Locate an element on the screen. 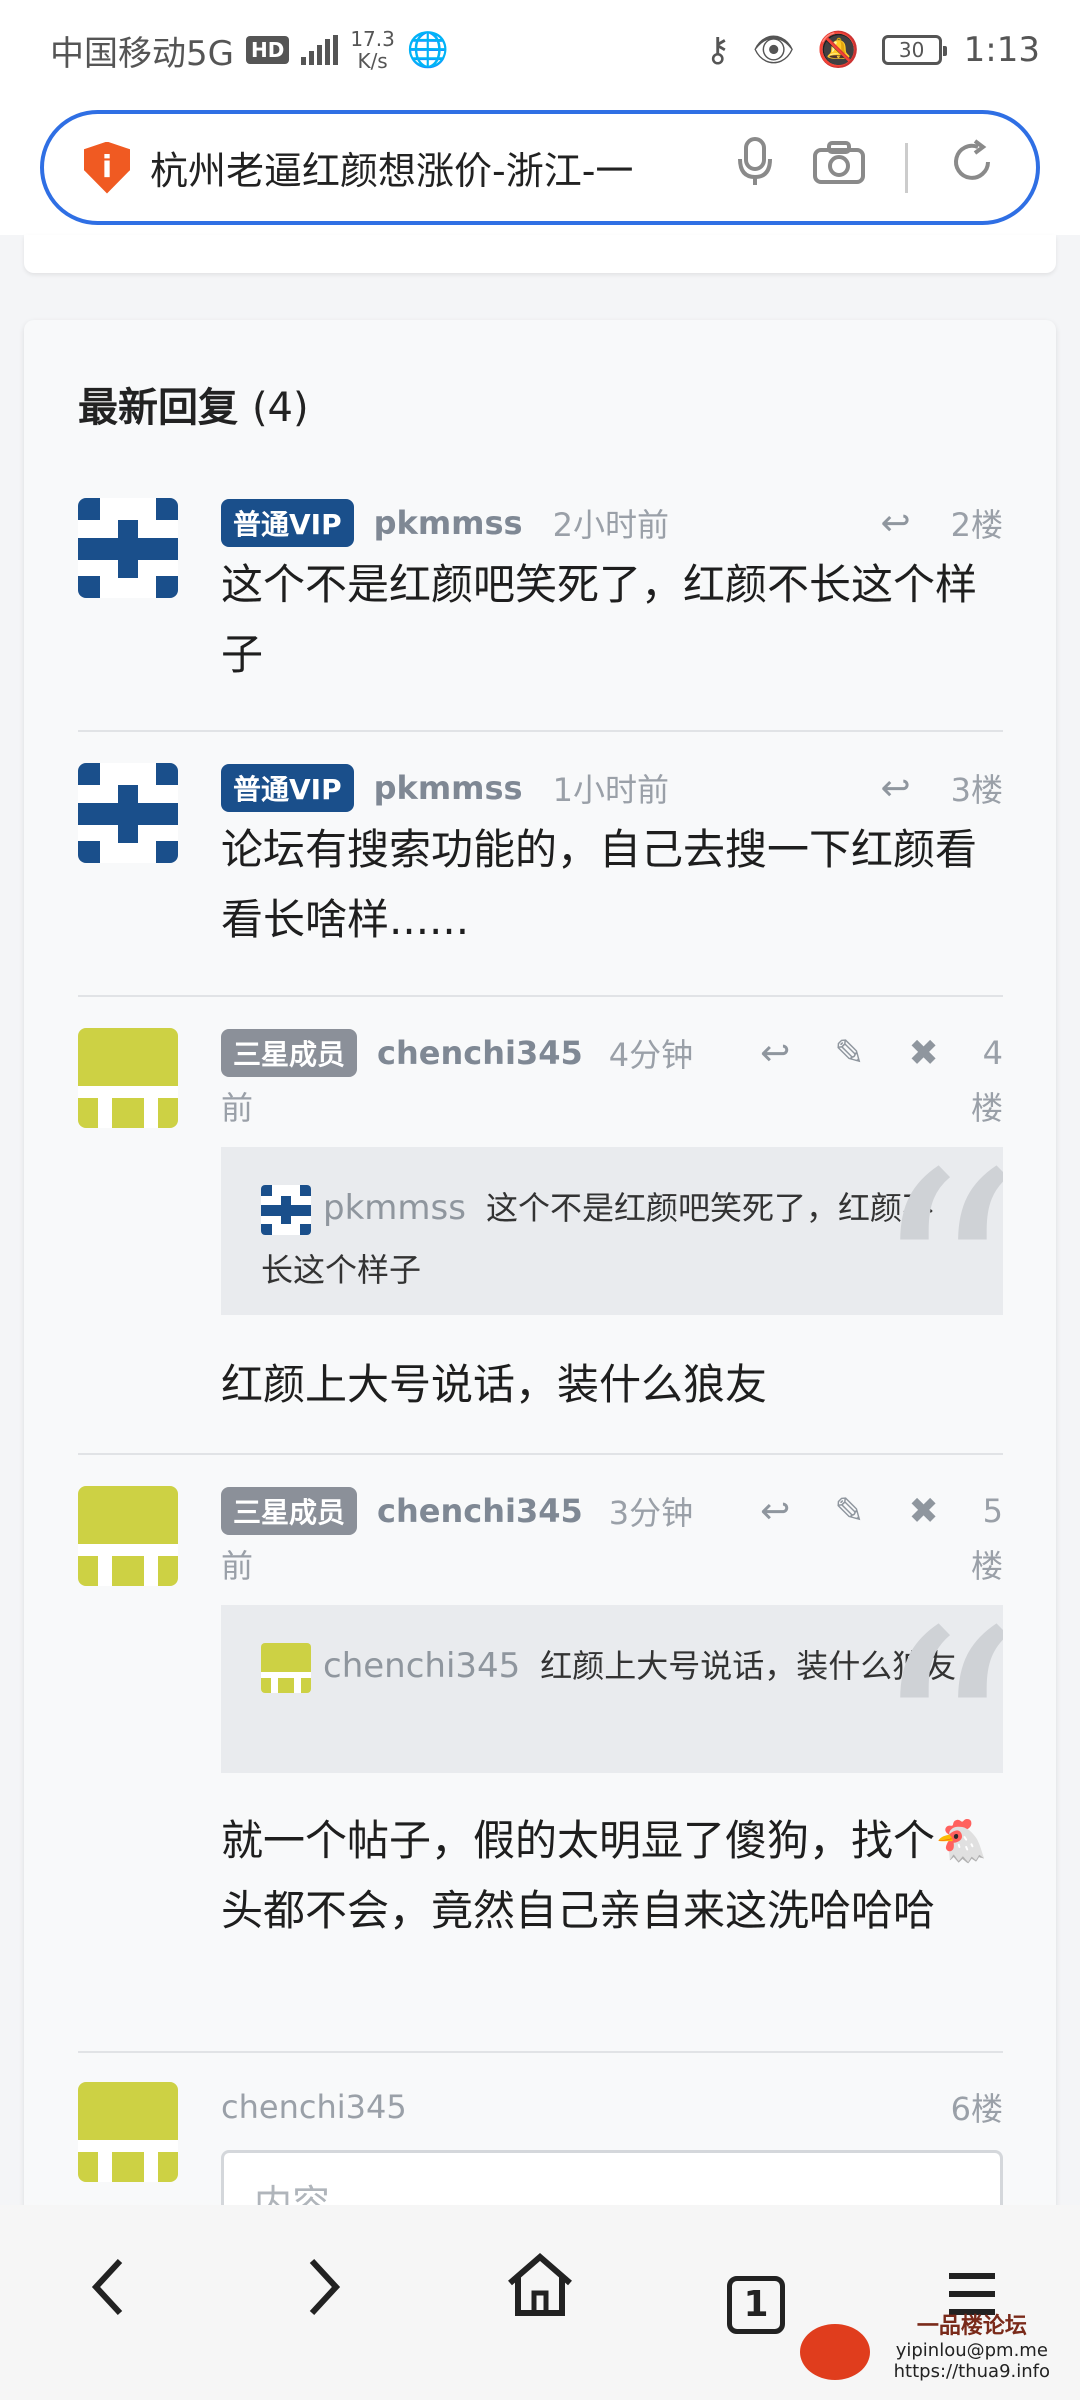 The height and width of the screenshot is (2400, 1080). post-meta: 三星成员 chenchi345 4分钟 ↩ ✎ ✖ 4 is located at coordinates (612, 1053).